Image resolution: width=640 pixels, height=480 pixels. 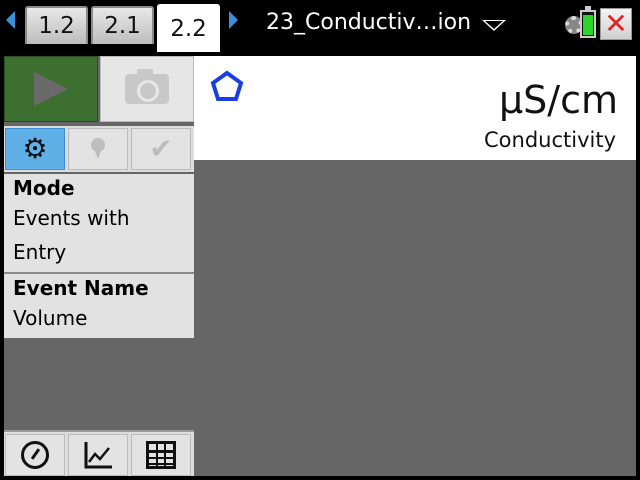 I want to click on tab-scroll-right-icon, so click(x=233, y=20).